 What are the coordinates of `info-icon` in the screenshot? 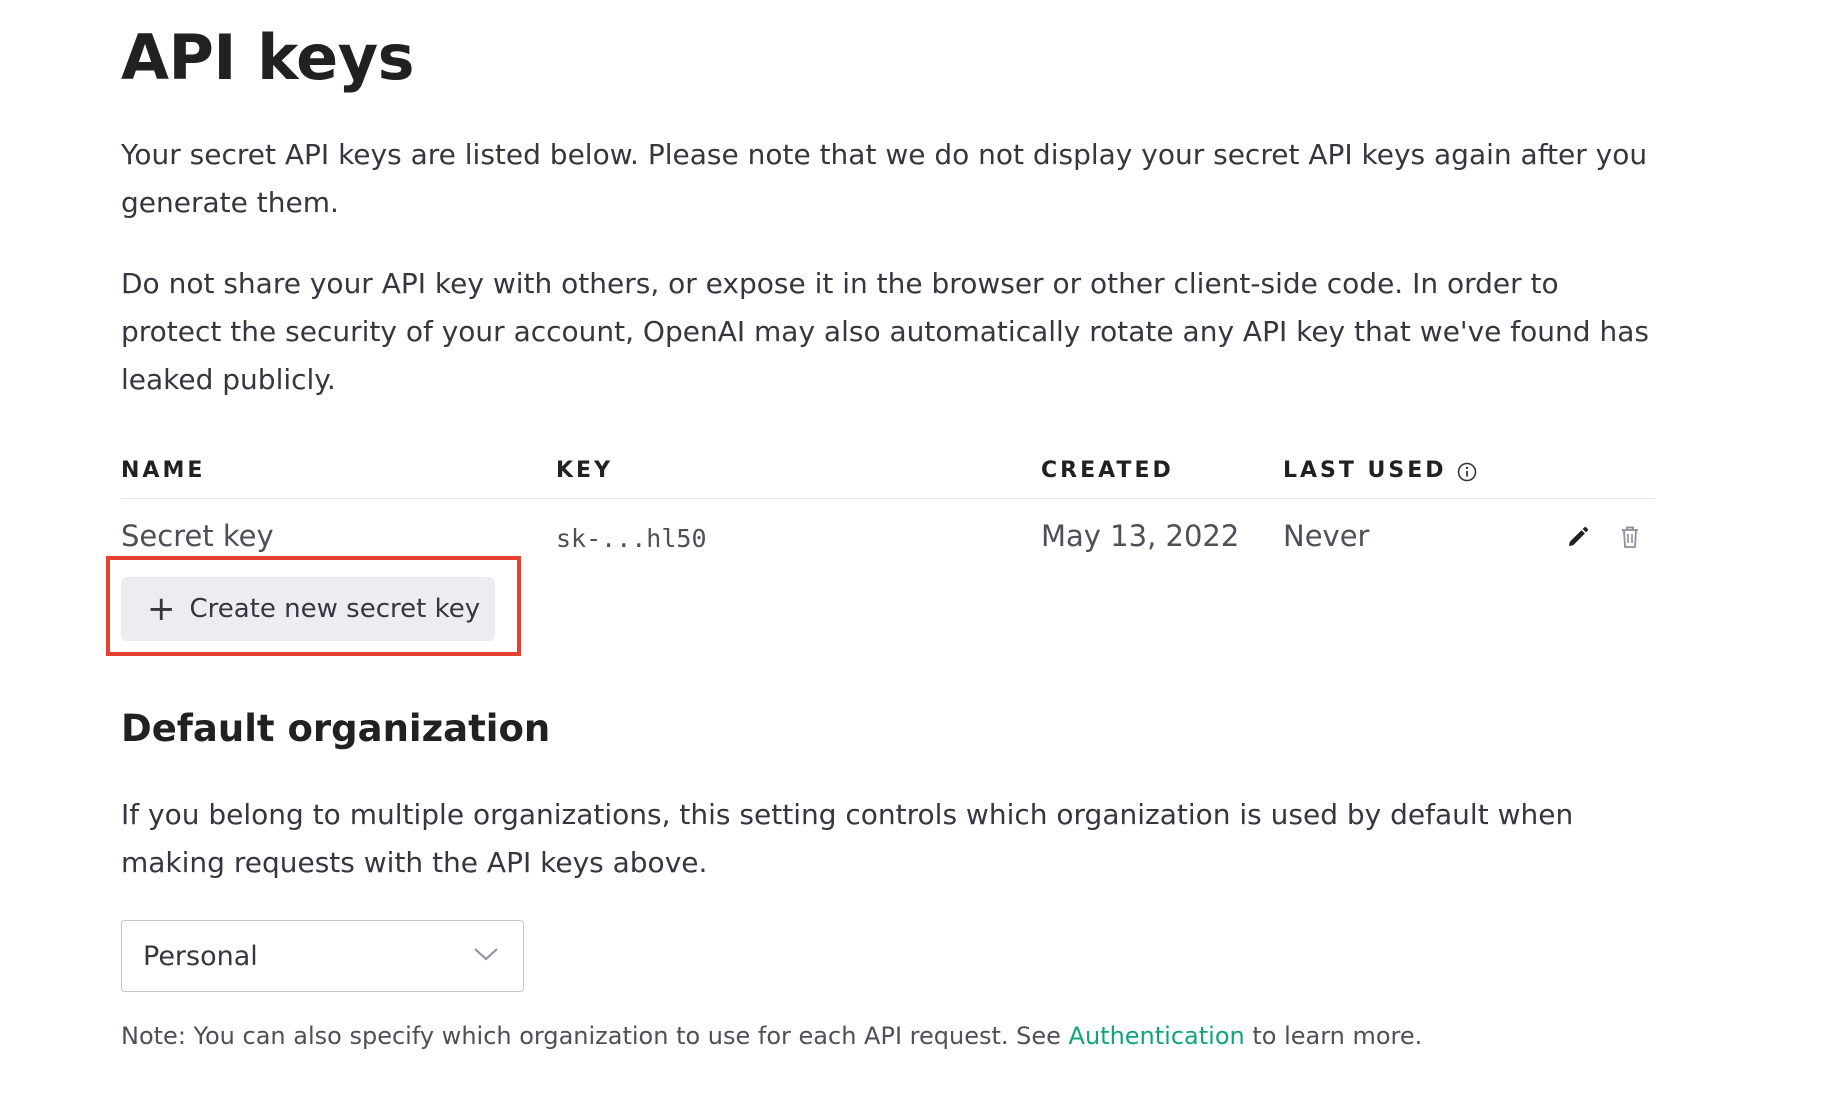 It's located at (1467, 471).